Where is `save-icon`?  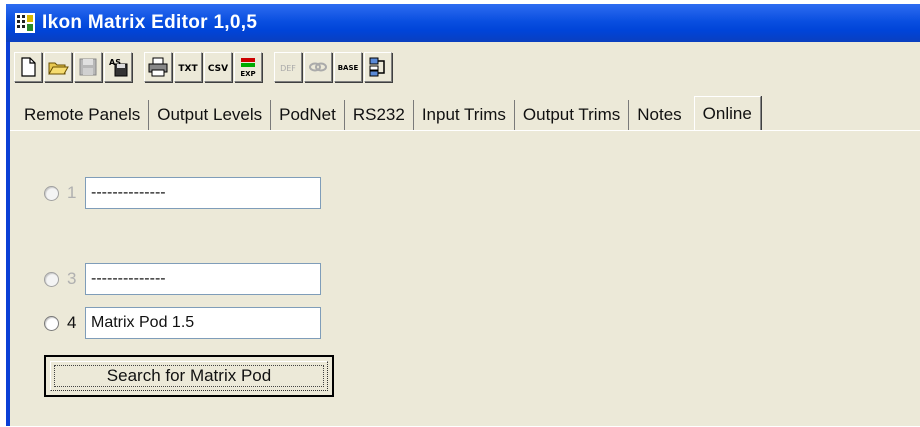 save-icon is located at coordinates (88, 67).